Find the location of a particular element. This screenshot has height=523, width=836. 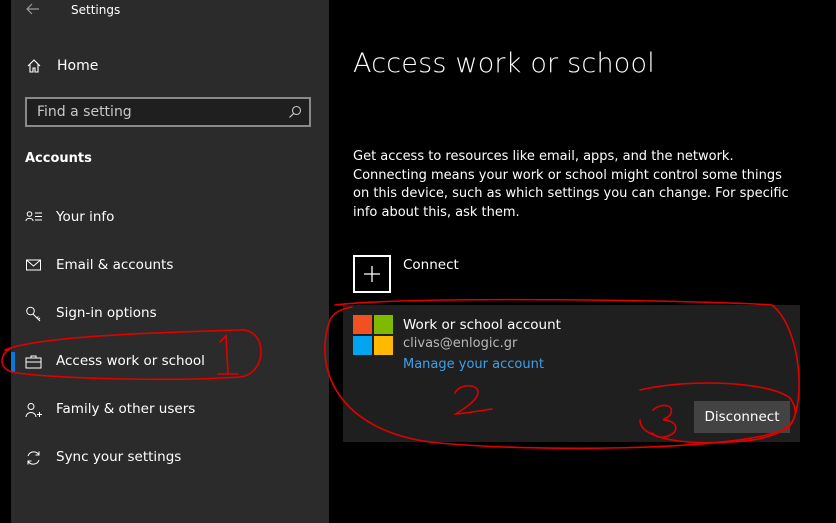

microsoft-logo-icon is located at coordinates (373, 335).